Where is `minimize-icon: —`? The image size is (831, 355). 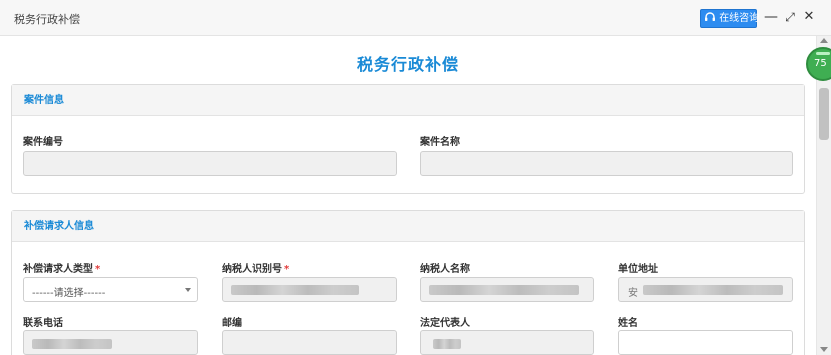 minimize-icon: — is located at coordinates (771, 17).